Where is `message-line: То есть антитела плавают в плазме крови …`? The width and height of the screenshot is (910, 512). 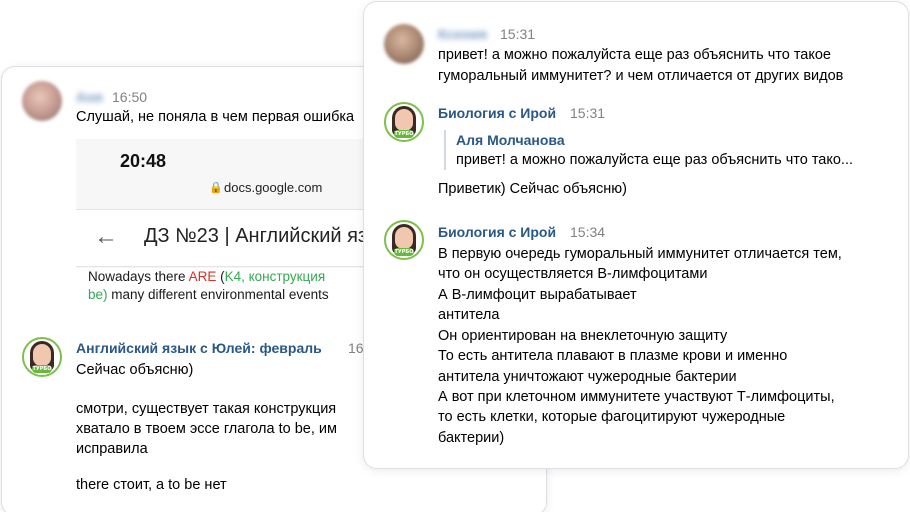 message-line: То есть антитела плавают в плазме крови … is located at coordinates (613, 356).